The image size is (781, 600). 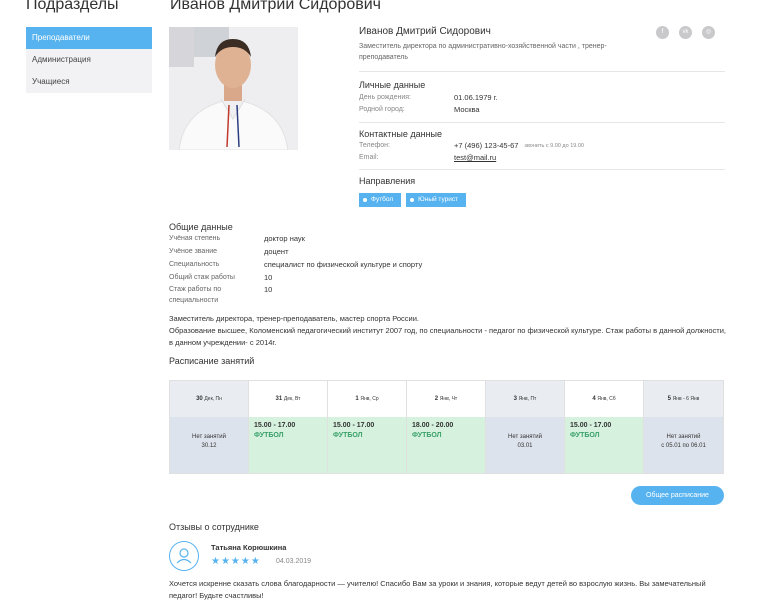 What do you see at coordinates (436, 399) in the screenshot?
I see `day-num: 2` at bounding box center [436, 399].